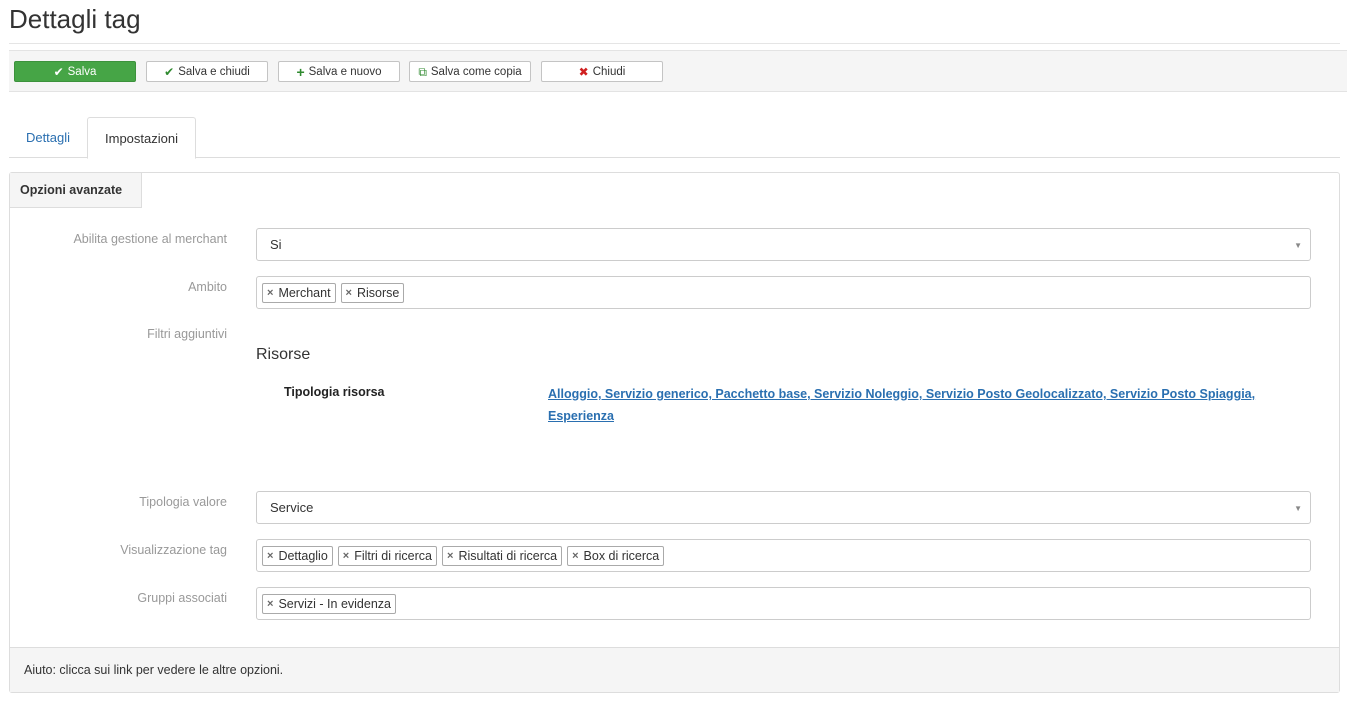 The image size is (1347, 702). Describe the element at coordinates (422, 71) in the screenshot. I see `copy-icon: ⧉` at that location.